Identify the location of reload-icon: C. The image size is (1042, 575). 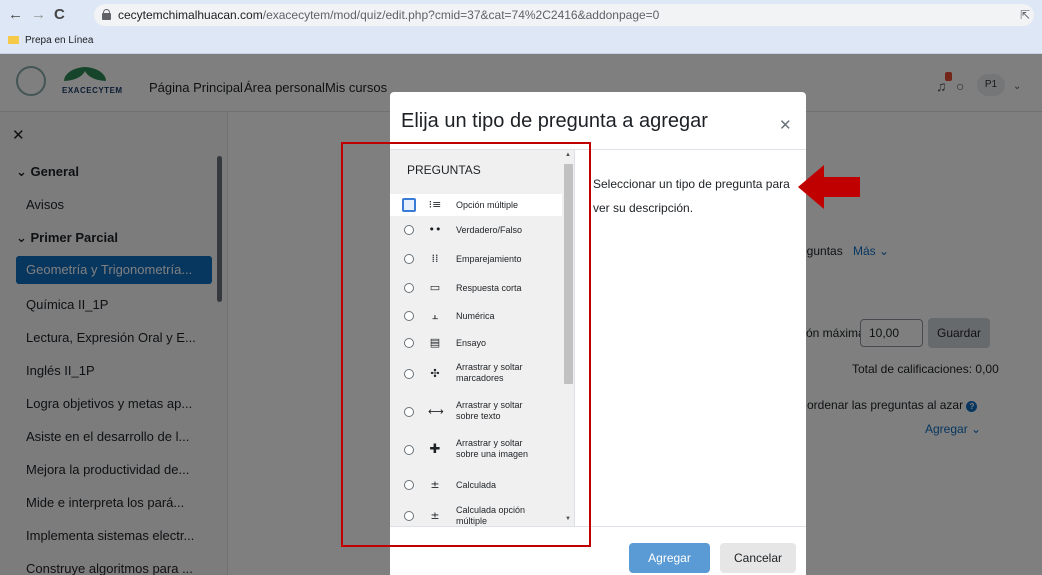
(59, 15).